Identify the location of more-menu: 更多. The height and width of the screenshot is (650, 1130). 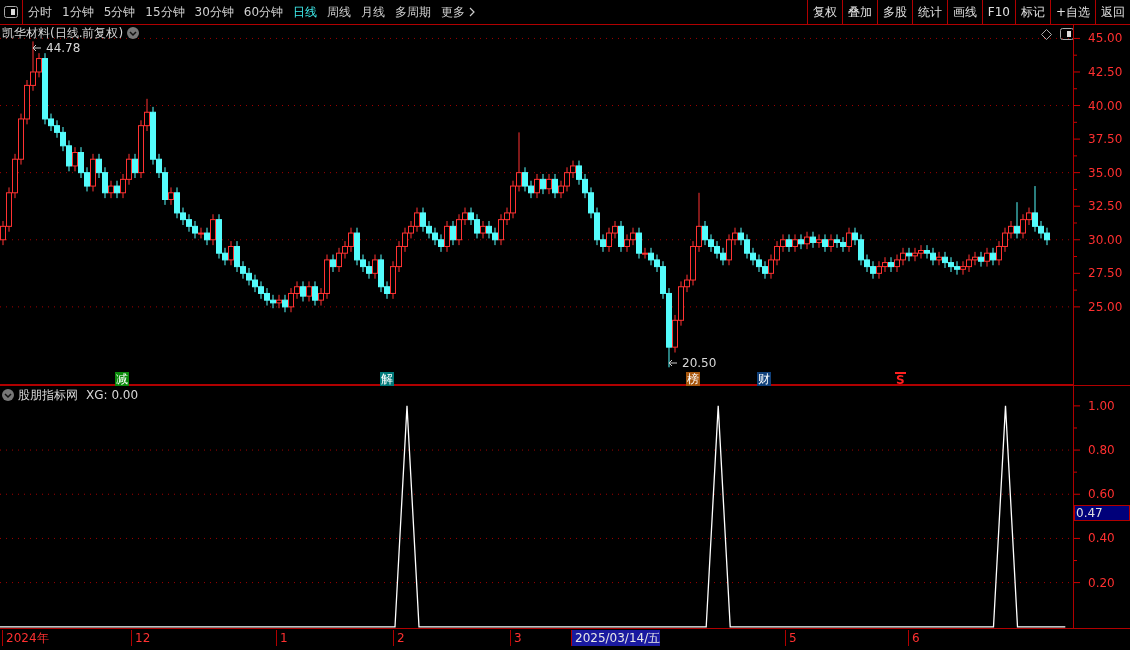
(458, 12).